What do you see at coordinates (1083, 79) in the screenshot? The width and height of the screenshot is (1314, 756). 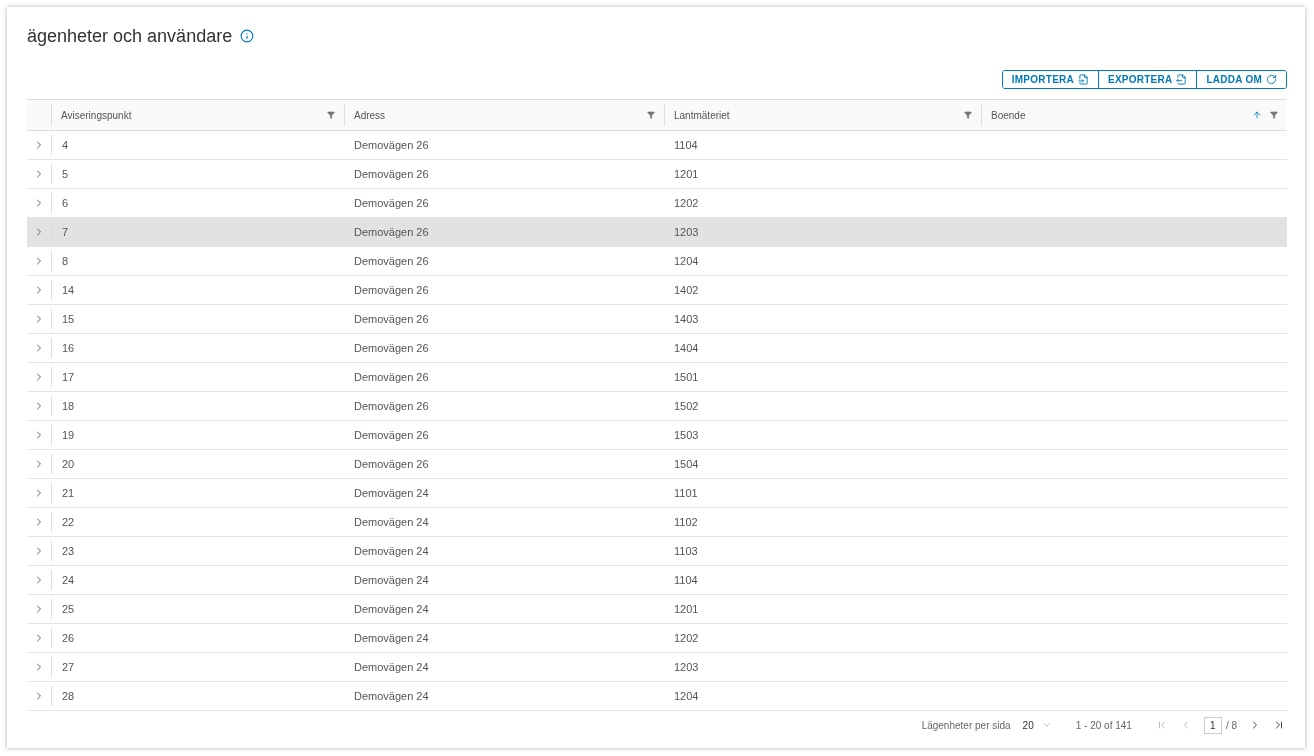 I see `import-icon` at bounding box center [1083, 79].